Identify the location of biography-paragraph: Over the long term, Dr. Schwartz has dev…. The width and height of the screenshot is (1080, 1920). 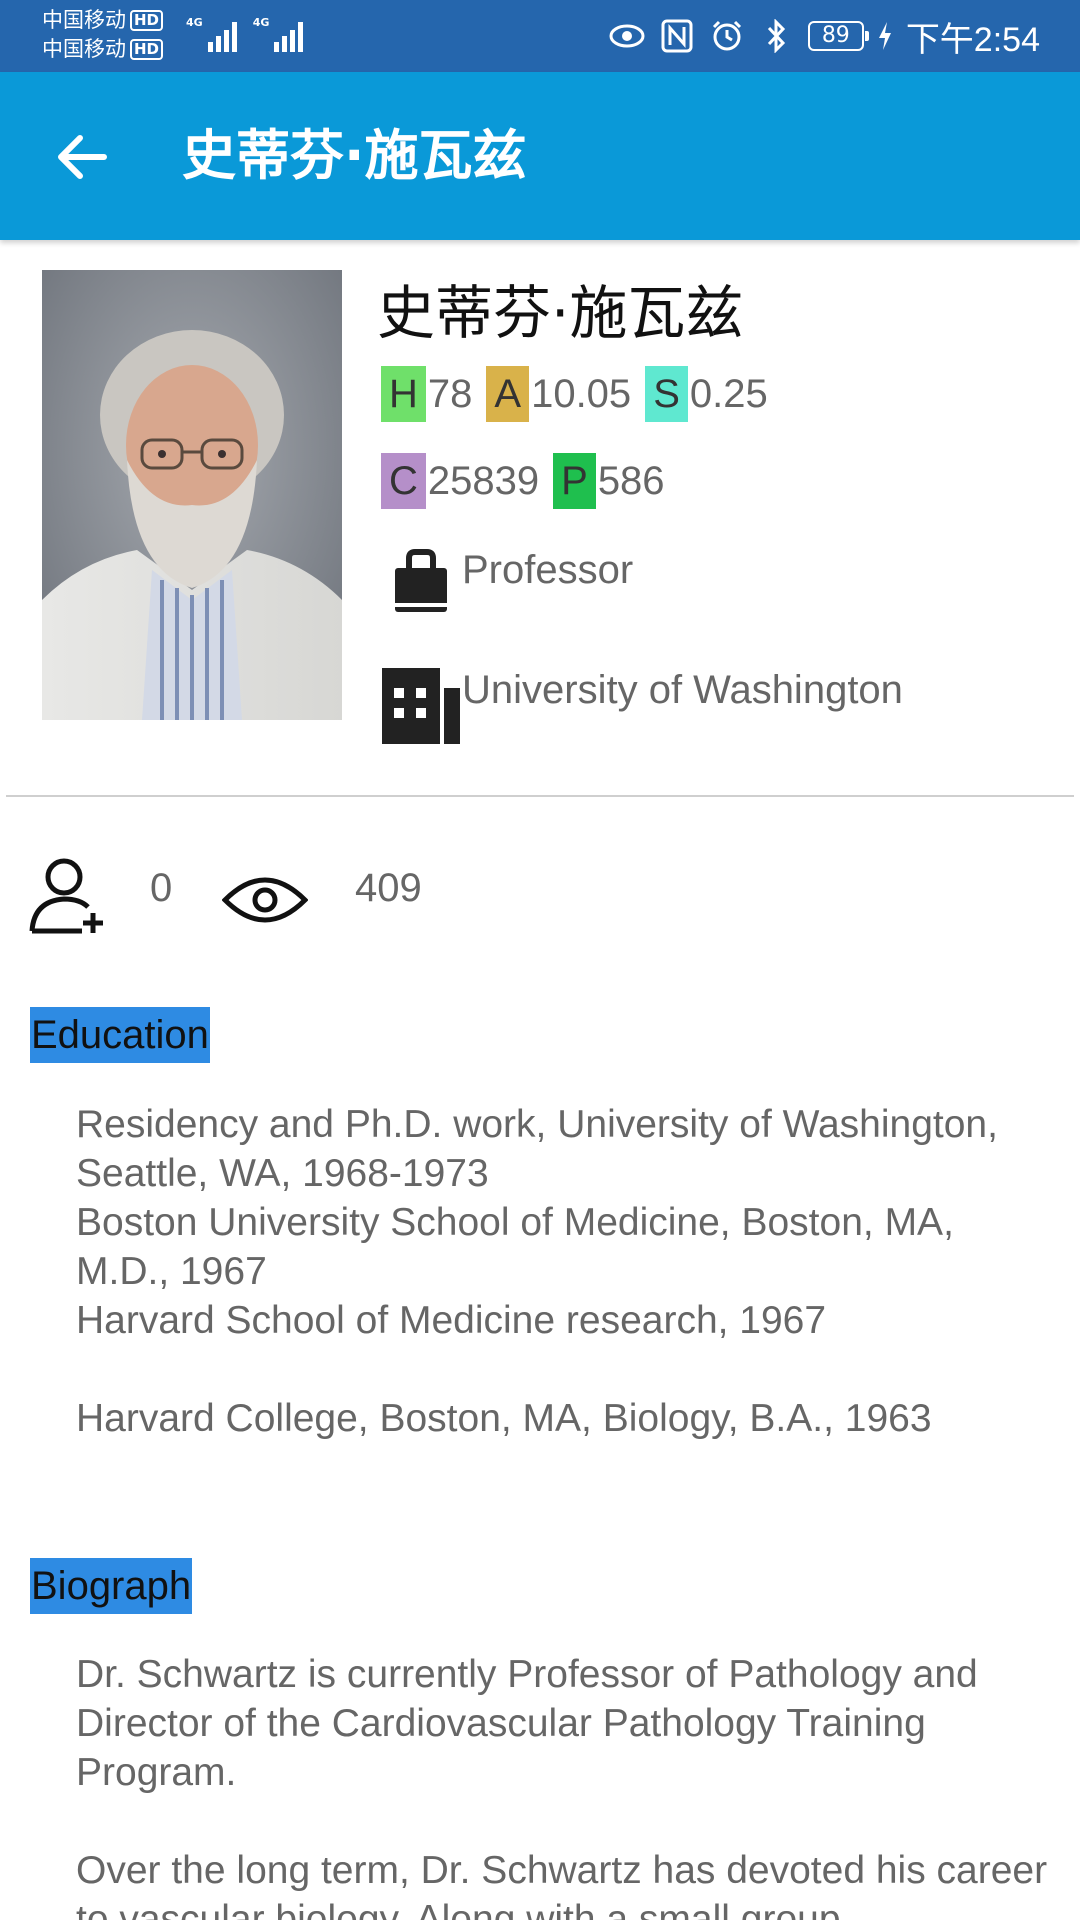
(562, 1884).